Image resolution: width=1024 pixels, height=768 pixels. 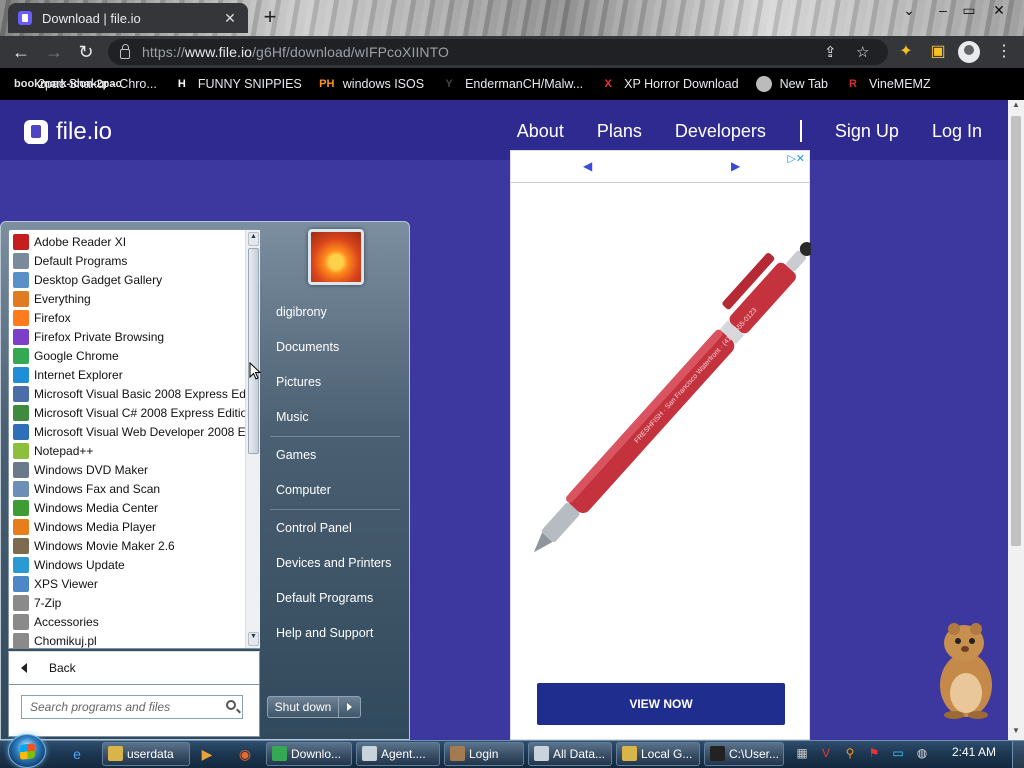 I want to click on scroll-down-arrow-icon: ▼, so click(x=1016, y=733).